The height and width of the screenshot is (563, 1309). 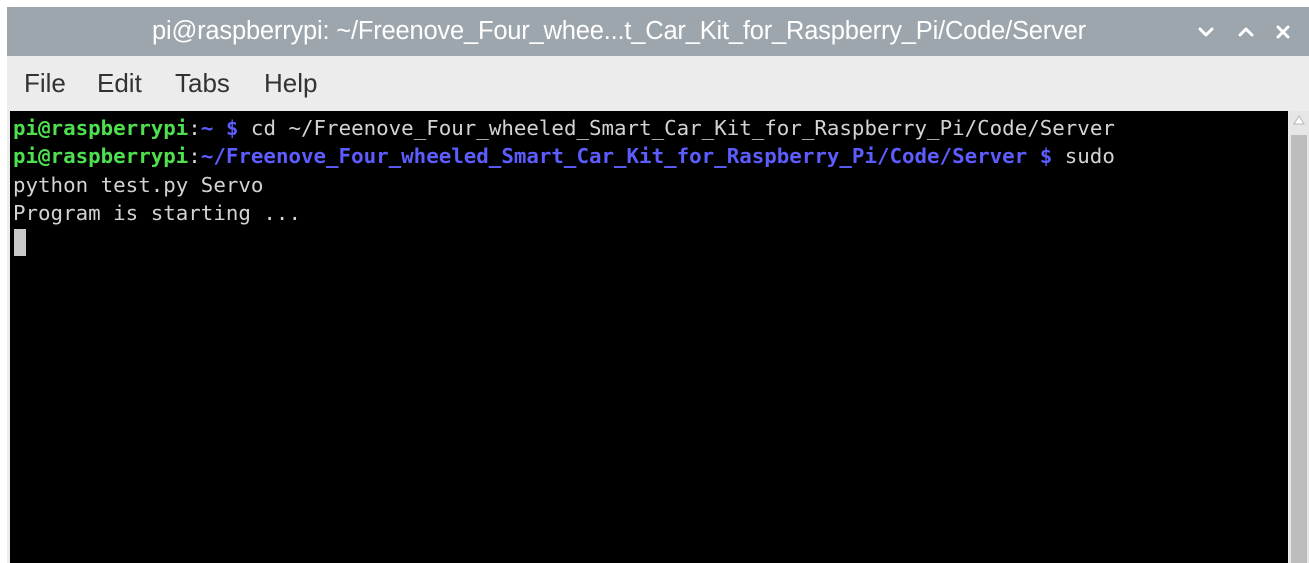 What do you see at coordinates (207, 128) in the screenshot?
I see `prompt-path: ~` at bounding box center [207, 128].